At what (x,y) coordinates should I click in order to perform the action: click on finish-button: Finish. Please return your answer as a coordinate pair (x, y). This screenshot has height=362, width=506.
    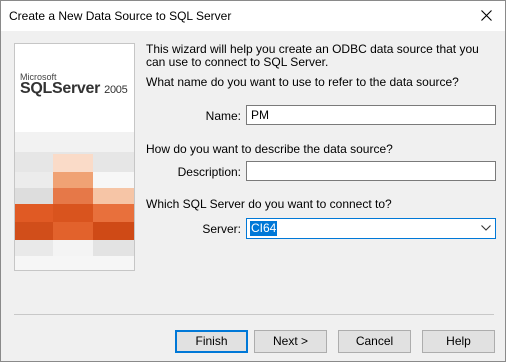
    Looking at the image, I should click on (211, 341).